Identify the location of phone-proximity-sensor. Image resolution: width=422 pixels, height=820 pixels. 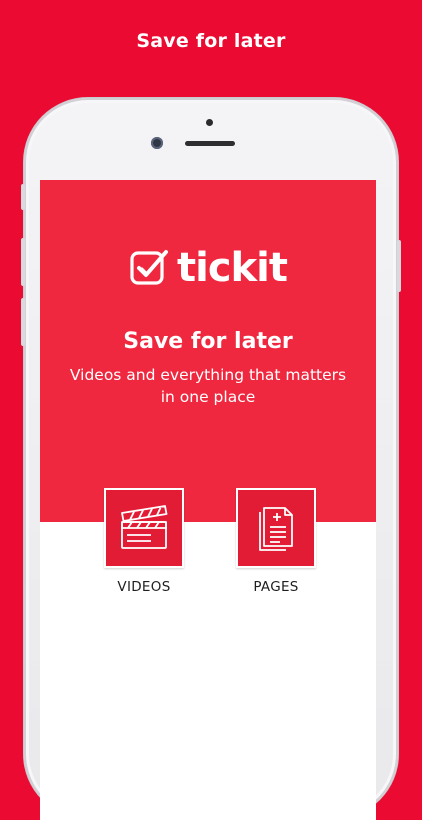
(209, 122).